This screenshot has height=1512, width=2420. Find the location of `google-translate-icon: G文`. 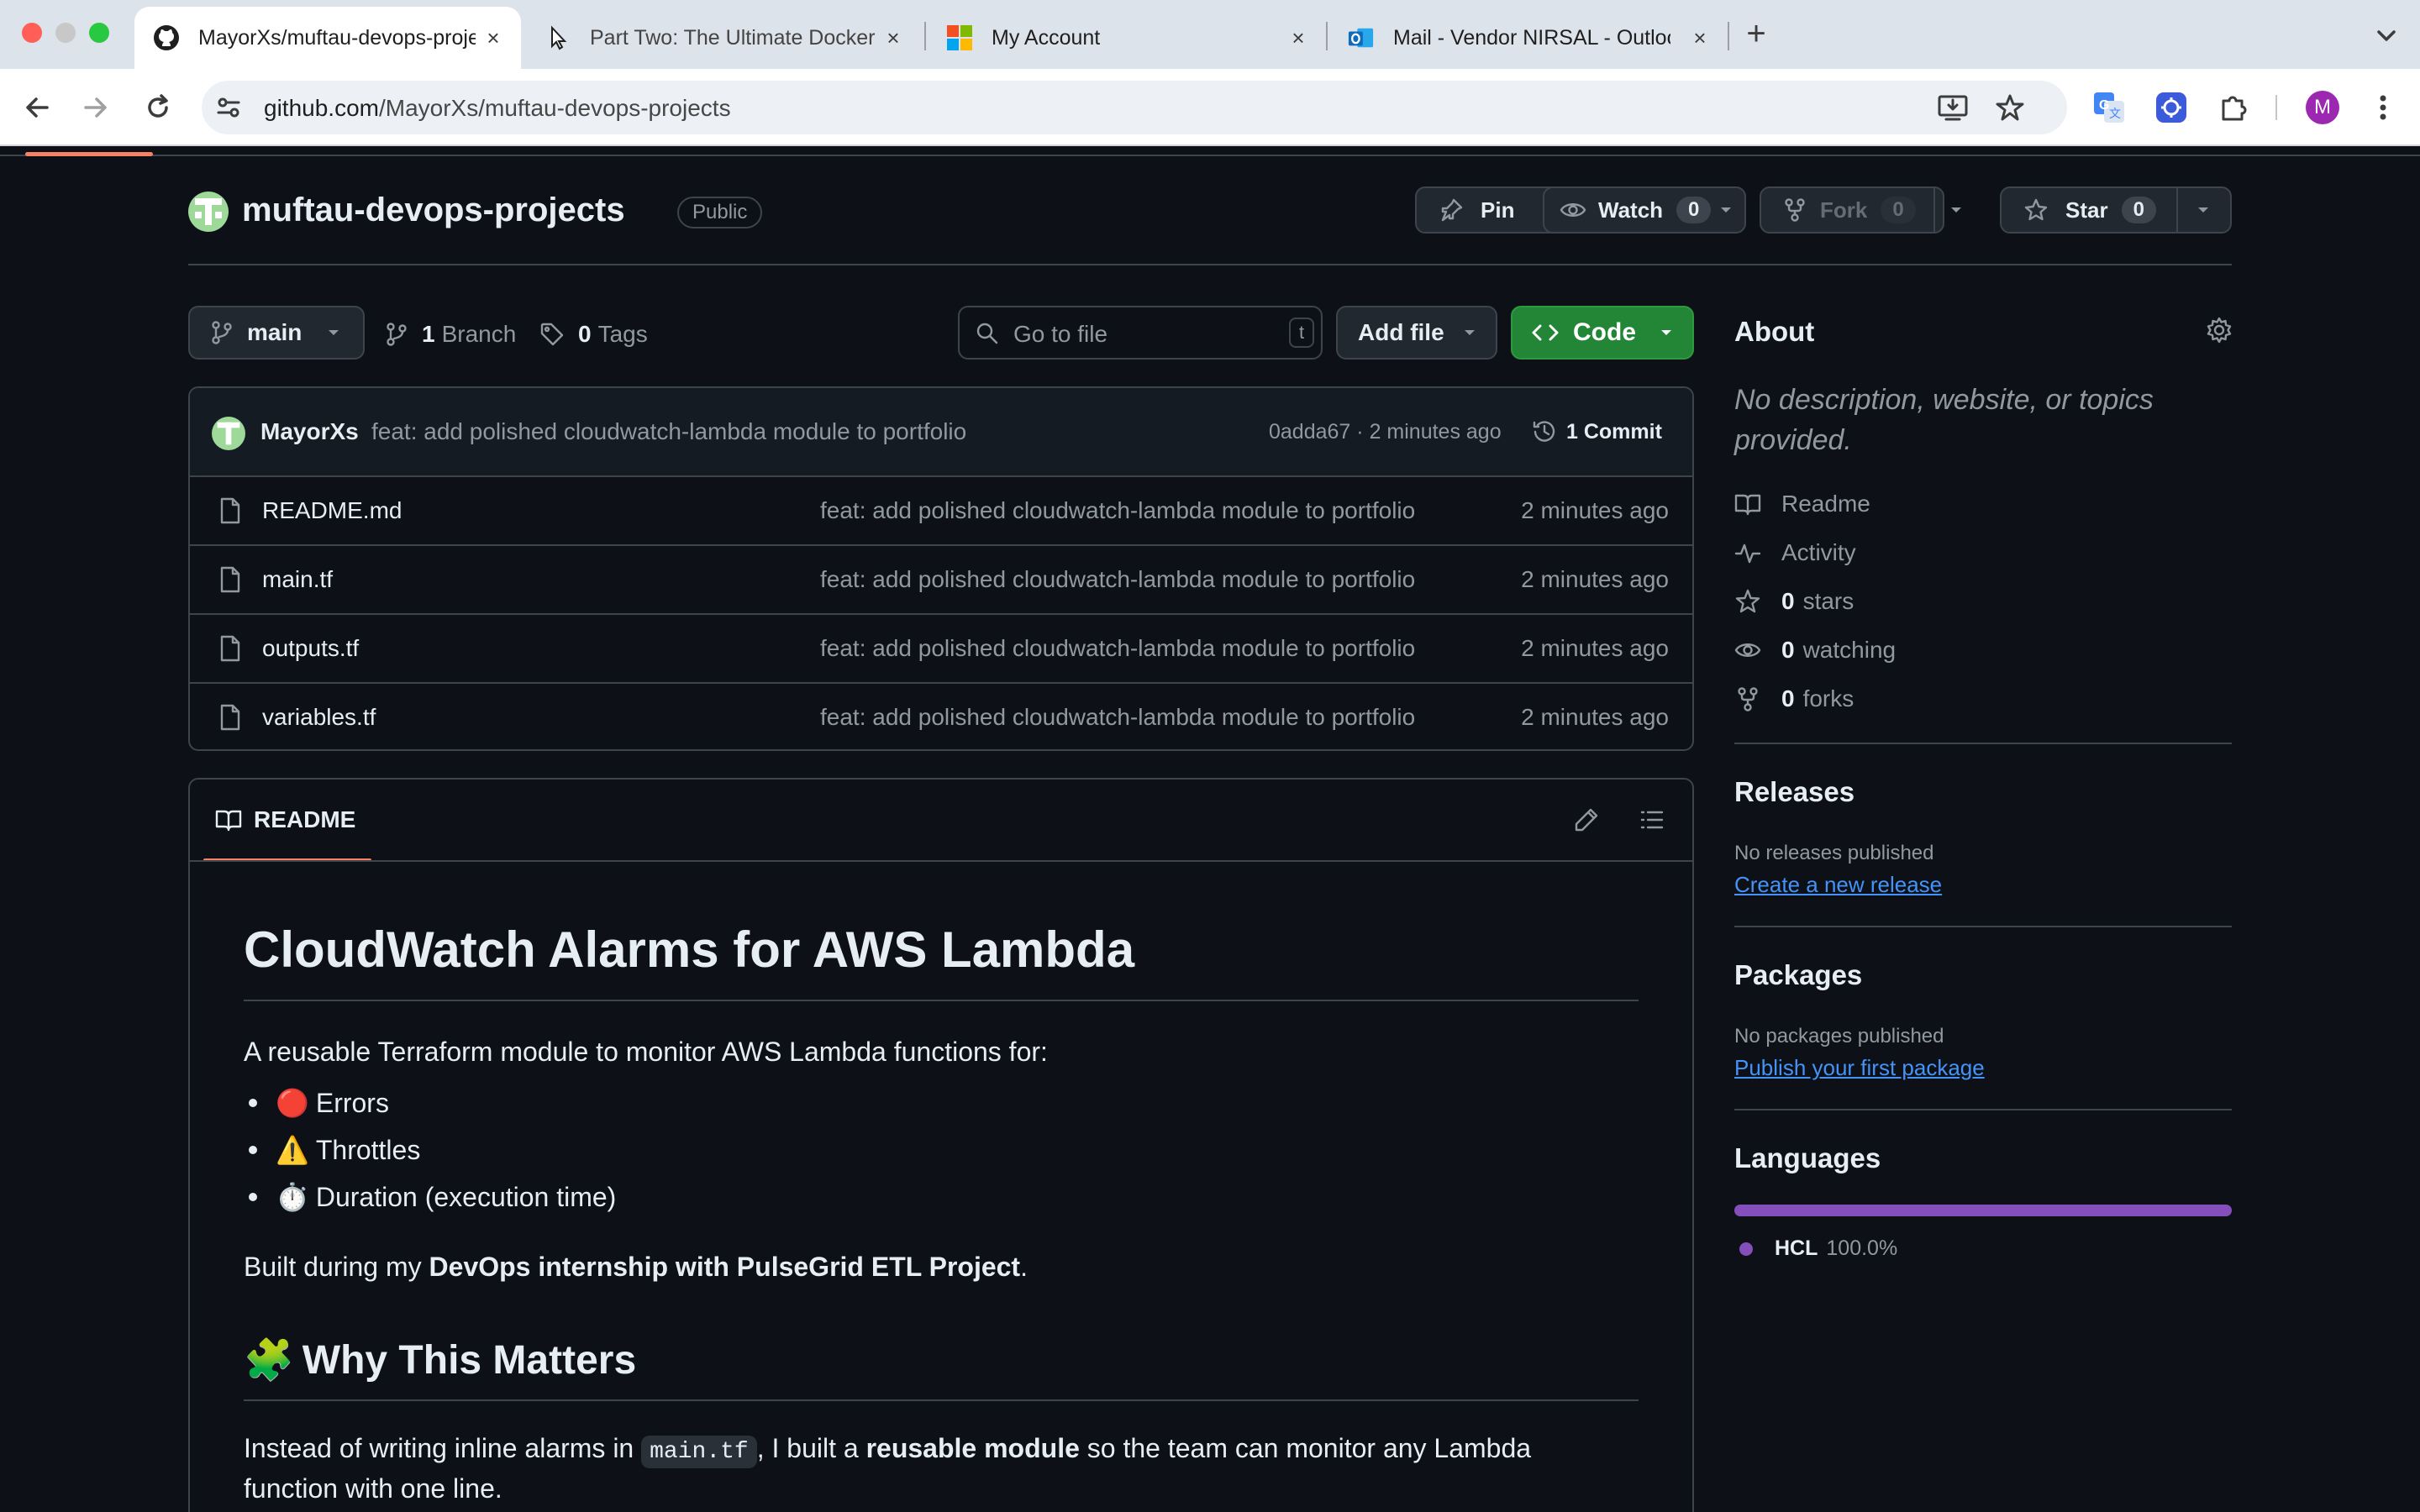

google-translate-icon: G文 is located at coordinates (2109, 107).